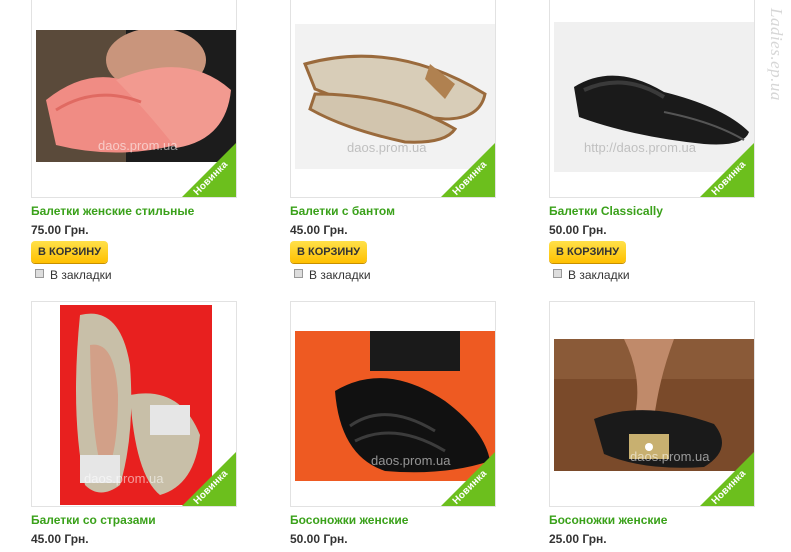 The width and height of the screenshot is (791, 552). I want to click on site-watermark: Ladies.ep.ua, so click(776, 54).